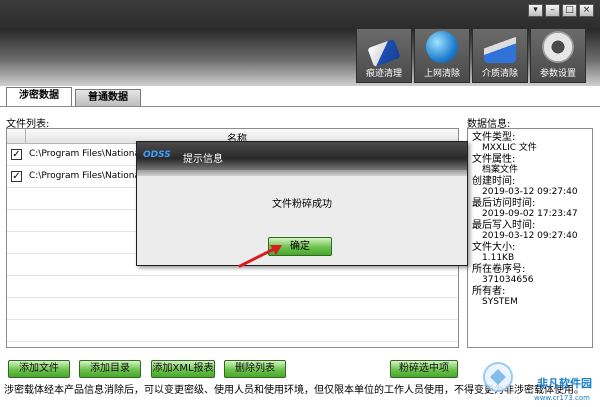 The height and width of the screenshot is (407, 600). I want to click on gear-icon, so click(558, 47).